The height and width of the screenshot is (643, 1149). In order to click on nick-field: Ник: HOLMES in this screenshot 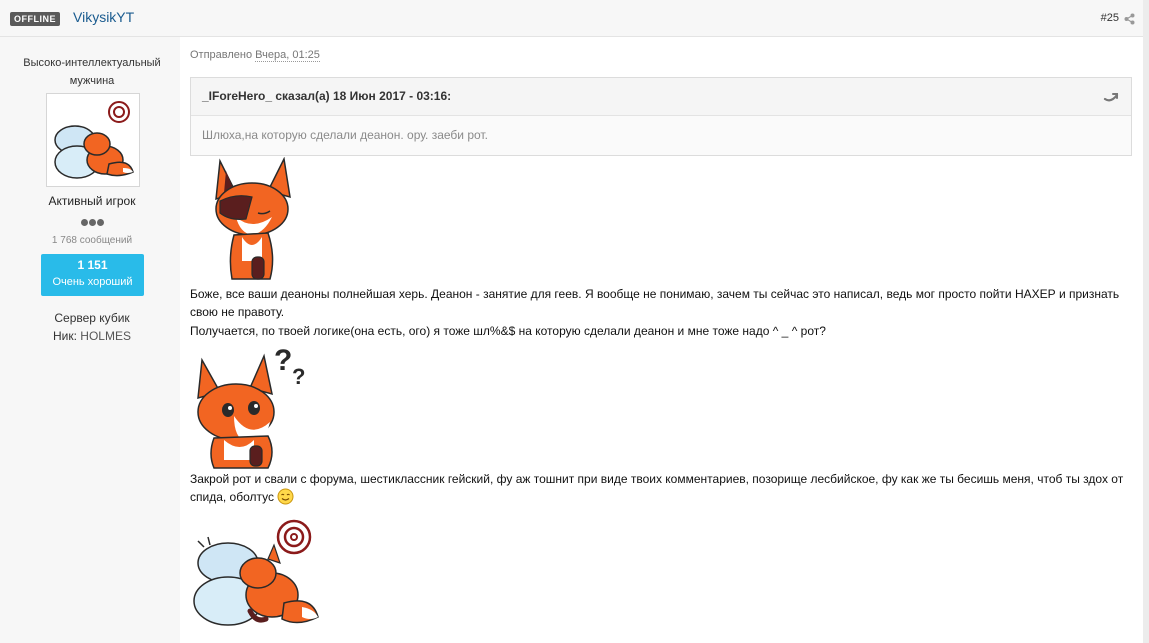, I will do `click(92, 336)`.